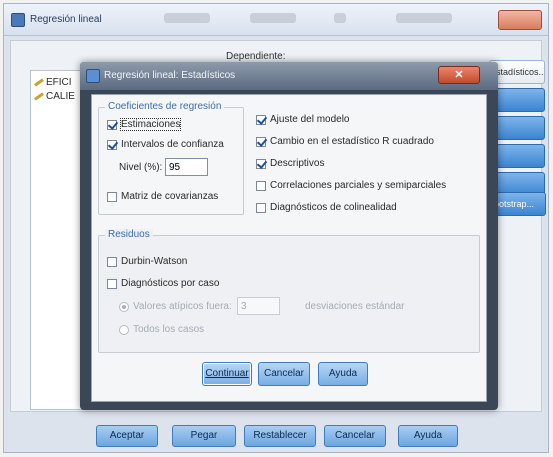 This screenshot has height=457, width=553. What do you see at coordinates (124, 329) in the screenshot?
I see `all-cases-radio` at bounding box center [124, 329].